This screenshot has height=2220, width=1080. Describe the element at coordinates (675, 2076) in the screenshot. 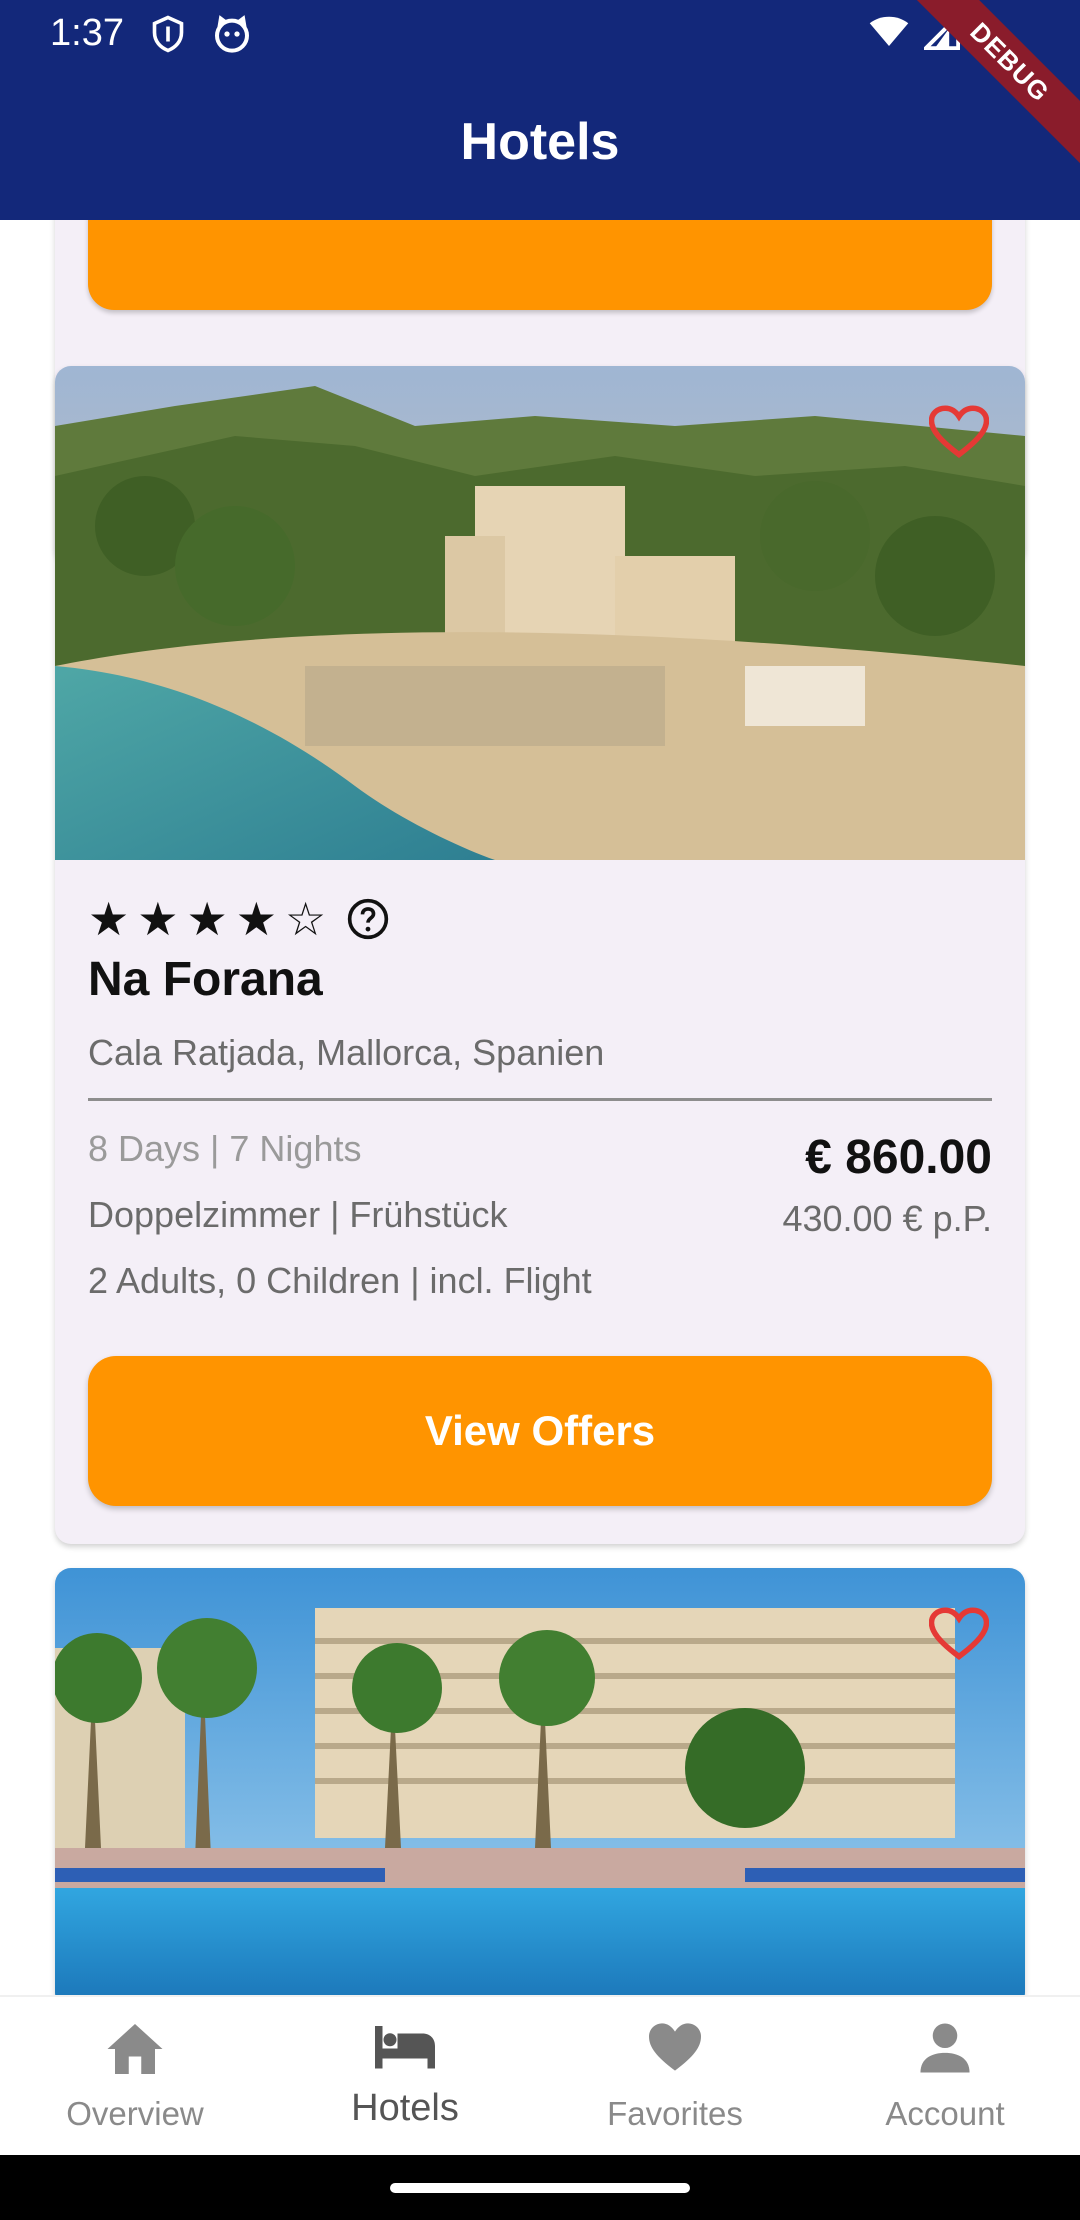

I see `nav-item-favorites: Favorites` at that location.